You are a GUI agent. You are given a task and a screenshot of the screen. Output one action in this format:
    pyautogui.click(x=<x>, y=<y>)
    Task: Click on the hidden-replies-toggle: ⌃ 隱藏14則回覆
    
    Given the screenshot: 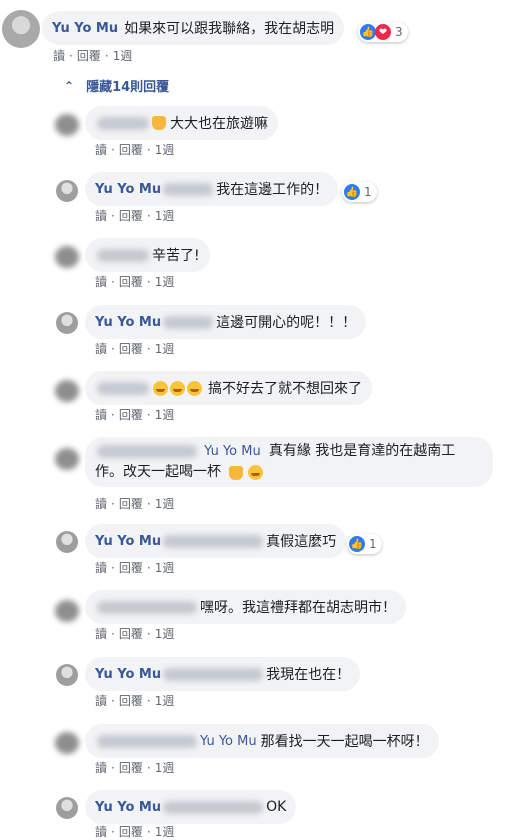 What is the action you would take?
    pyautogui.click(x=117, y=86)
    